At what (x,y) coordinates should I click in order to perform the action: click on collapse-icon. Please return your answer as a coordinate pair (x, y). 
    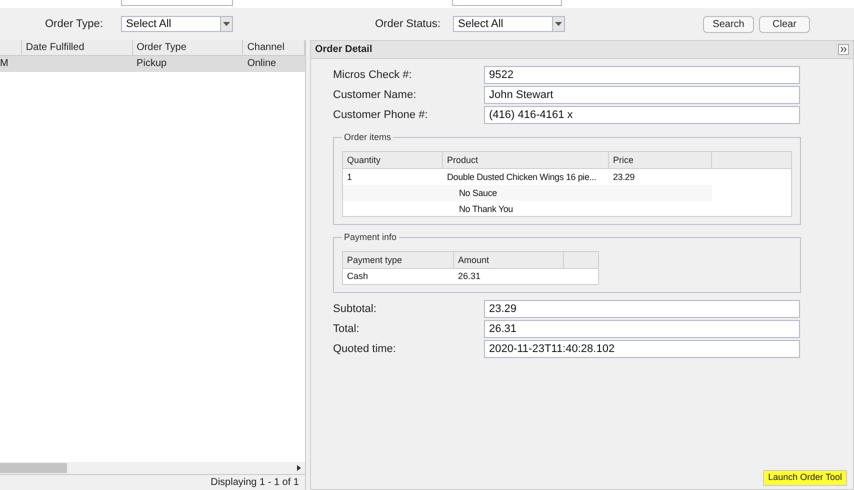
    Looking at the image, I should click on (843, 49).